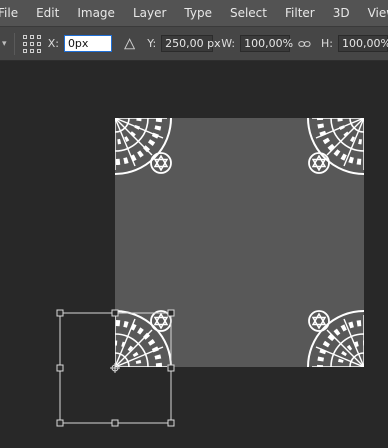  I want to click on reference-point-marker, so click(115, 368).